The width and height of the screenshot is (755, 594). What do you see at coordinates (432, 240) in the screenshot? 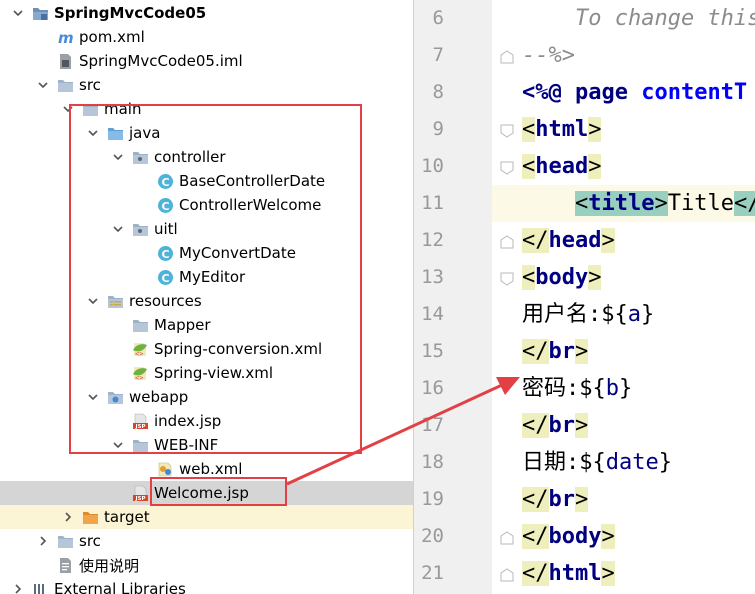
I see `line-number: 12` at bounding box center [432, 240].